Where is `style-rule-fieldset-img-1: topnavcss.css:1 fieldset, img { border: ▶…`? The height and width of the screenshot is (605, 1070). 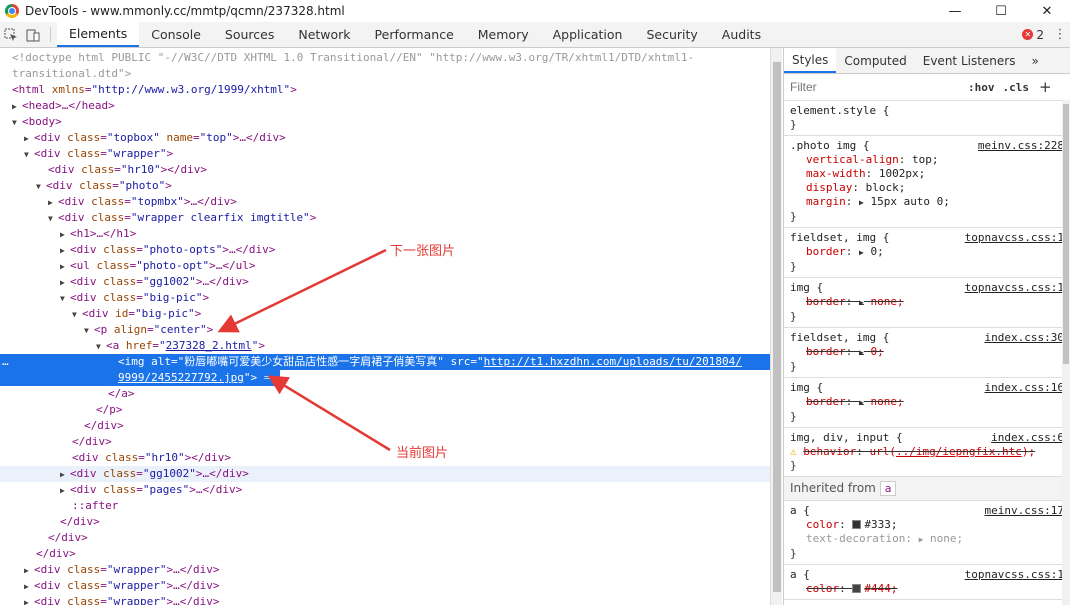
style-rule-fieldset-img-1: topnavcss.css:1 fieldset, img { border: ▶… is located at coordinates (927, 253).